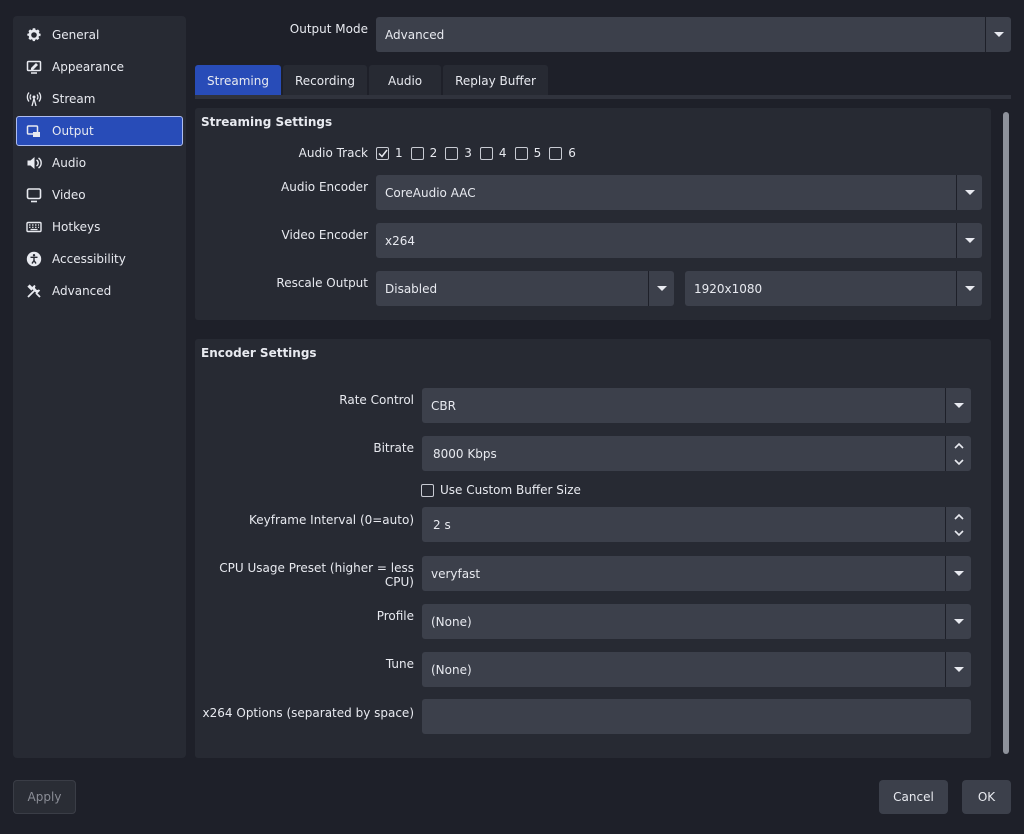  I want to click on cancel-button: Cancel, so click(913, 797).